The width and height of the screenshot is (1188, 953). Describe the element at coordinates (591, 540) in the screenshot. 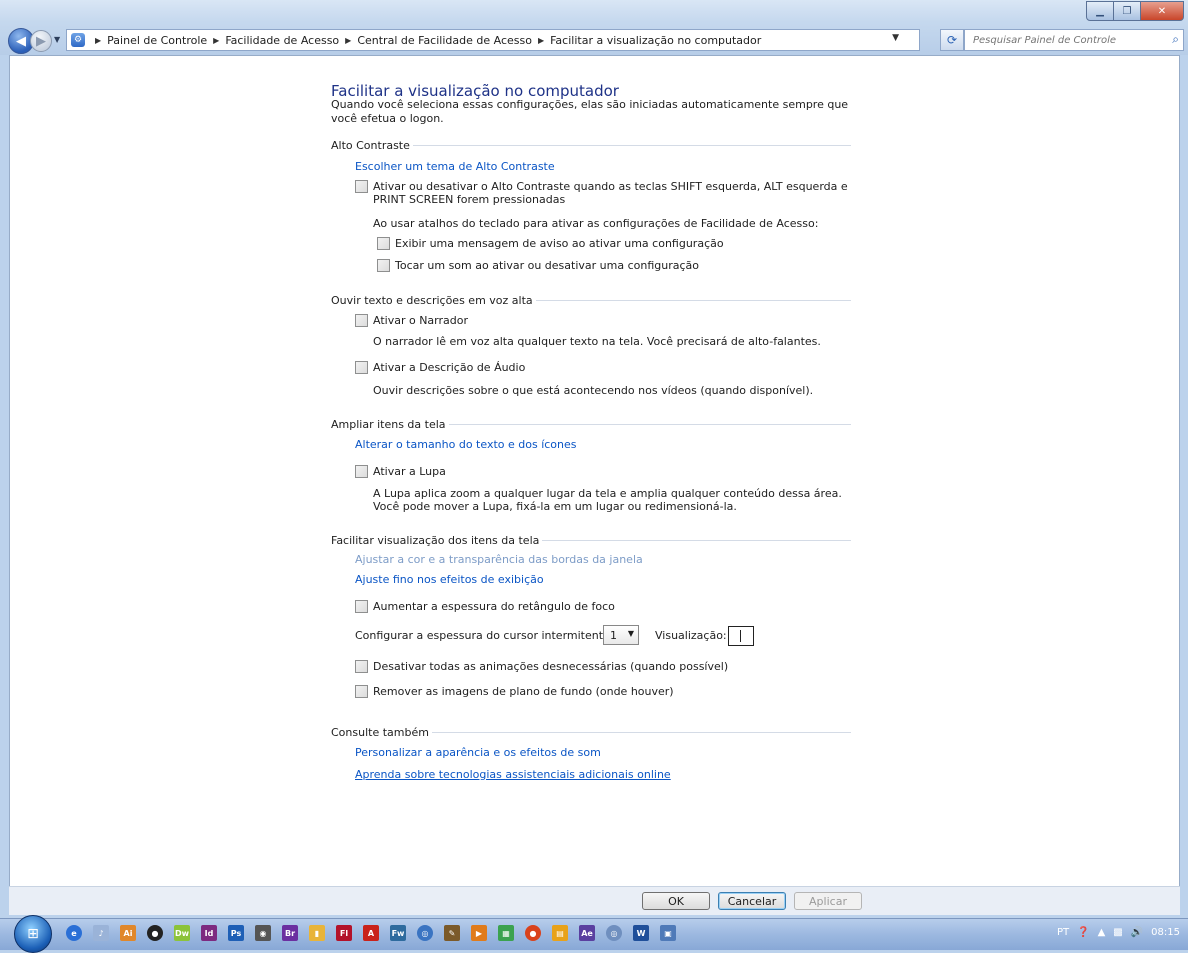

I see `section-visual-items: Facilitar visualização dos itens da tela` at that location.